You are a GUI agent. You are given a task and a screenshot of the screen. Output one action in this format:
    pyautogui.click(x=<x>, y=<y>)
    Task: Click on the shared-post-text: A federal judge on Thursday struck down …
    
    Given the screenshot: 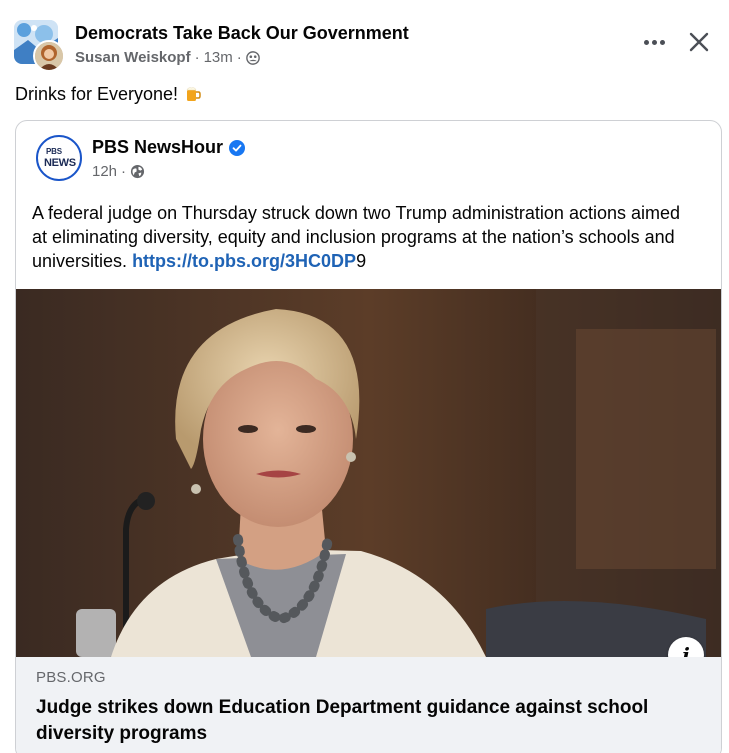 What is the action you would take?
    pyautogui.click(x=362, y=237)
    